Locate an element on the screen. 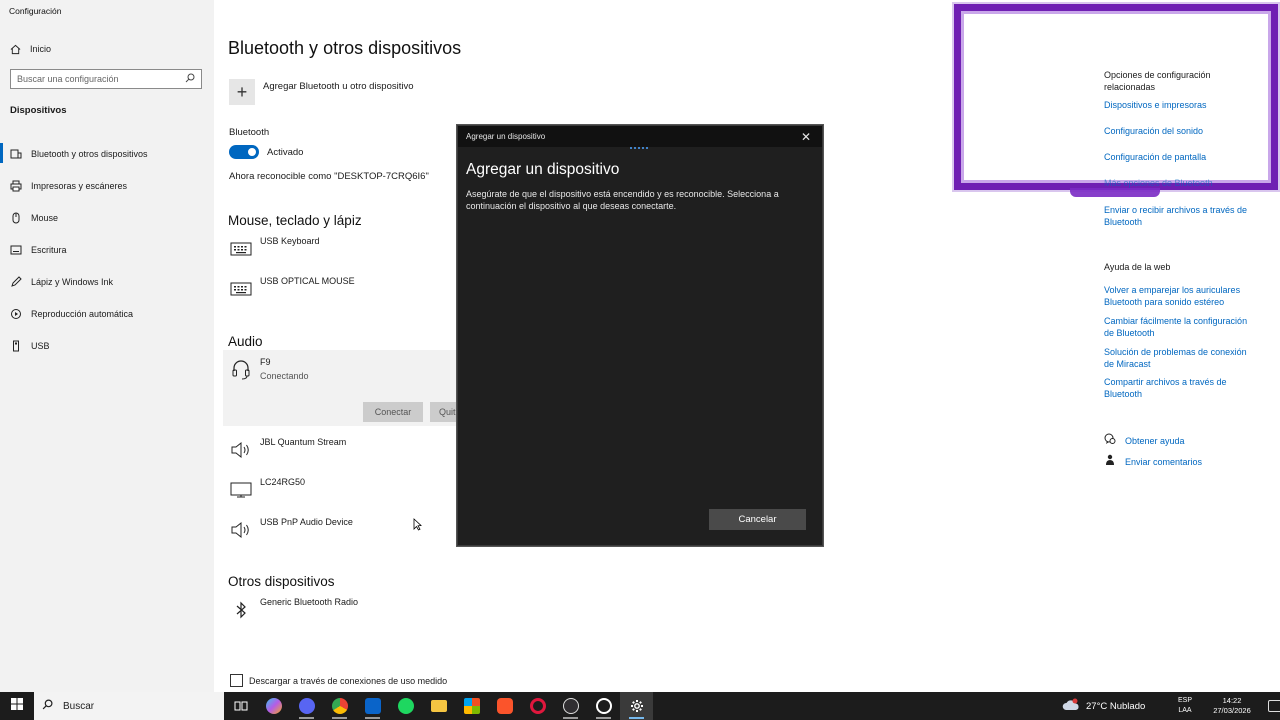 Image resolution: width=1280 pixels, height=720 pixels. weather-widget: 27°C Nublado is located at coordinates (1103, 706).